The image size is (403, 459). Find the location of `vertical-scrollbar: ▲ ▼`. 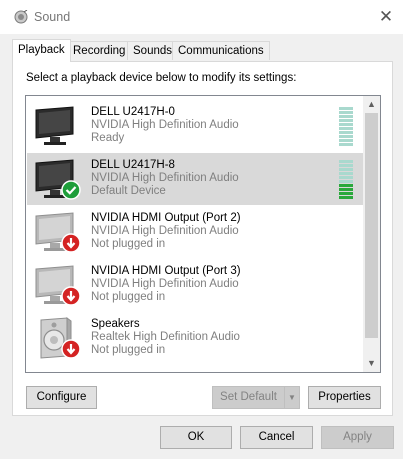

vertical-scrollbar: ▲ ▼ is located at coordinates (371, 234).